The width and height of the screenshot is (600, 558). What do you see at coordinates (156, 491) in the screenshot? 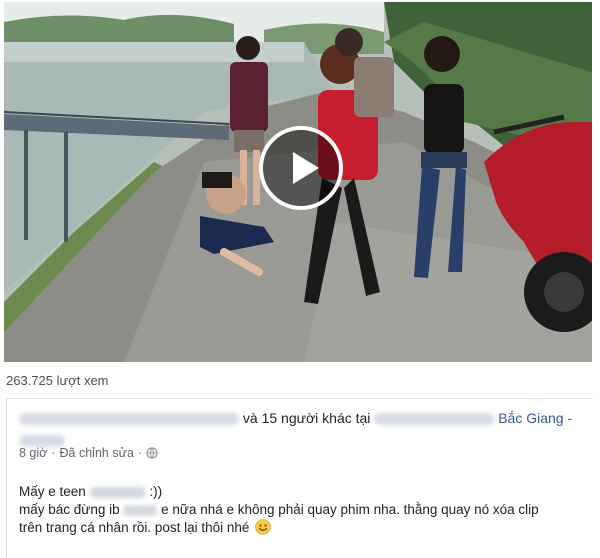
I see `post-line-1-end: :))` at bounding box center [156, 491].